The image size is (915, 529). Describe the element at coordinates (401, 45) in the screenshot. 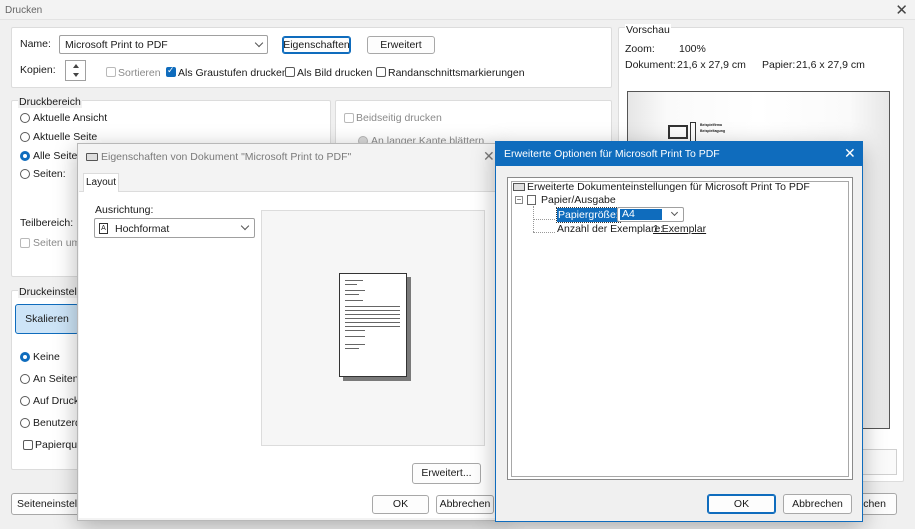

I see `advanced-button: Erweitert` at that location.